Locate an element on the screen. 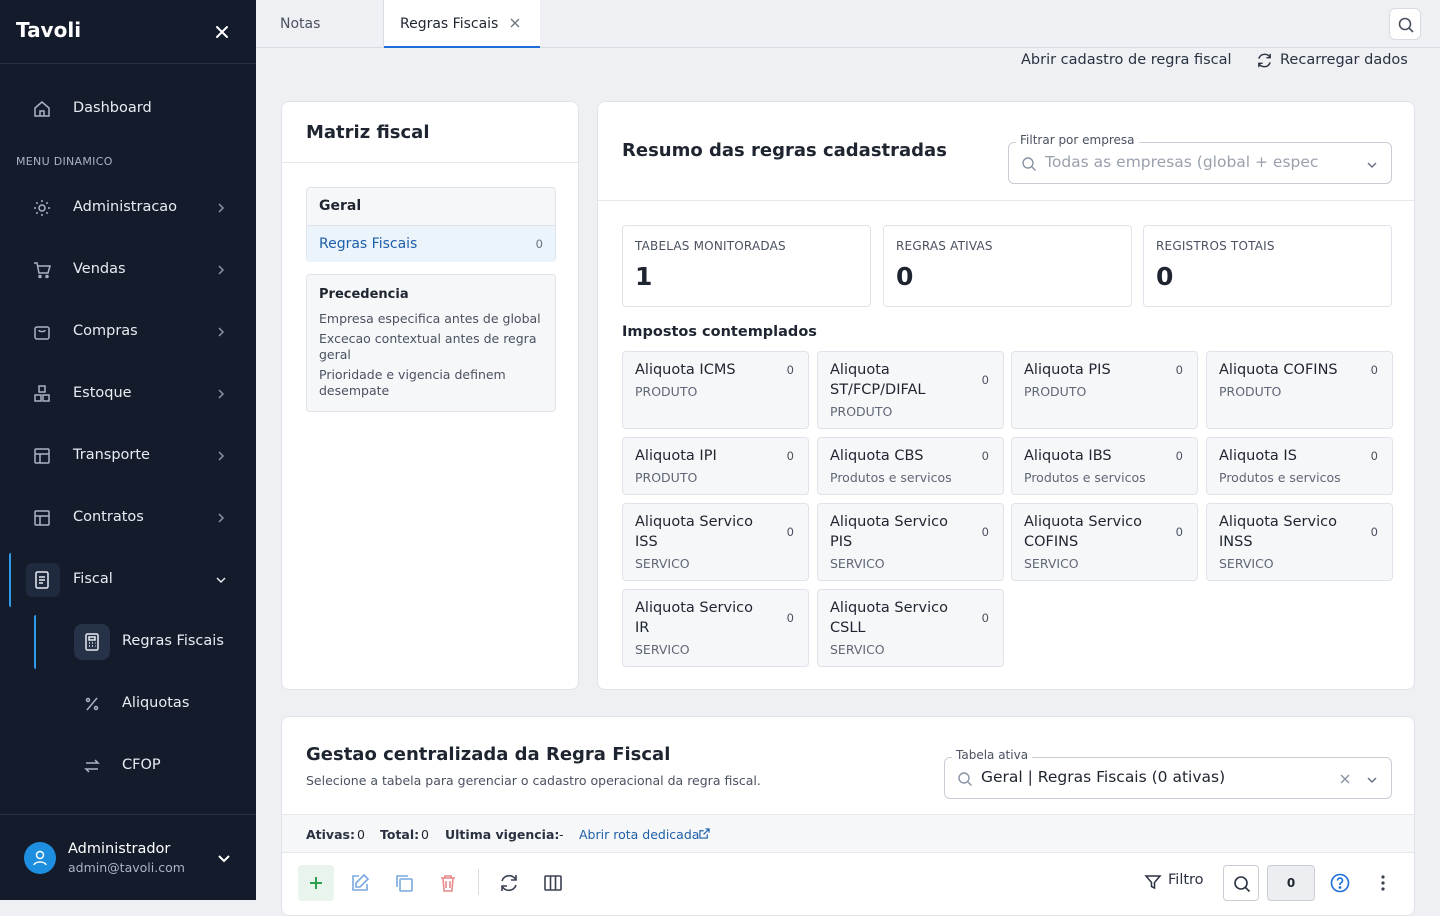 The image size is (1440, 916). imposto-name: Aliquota PIS is located at coordinates (1067, 370).